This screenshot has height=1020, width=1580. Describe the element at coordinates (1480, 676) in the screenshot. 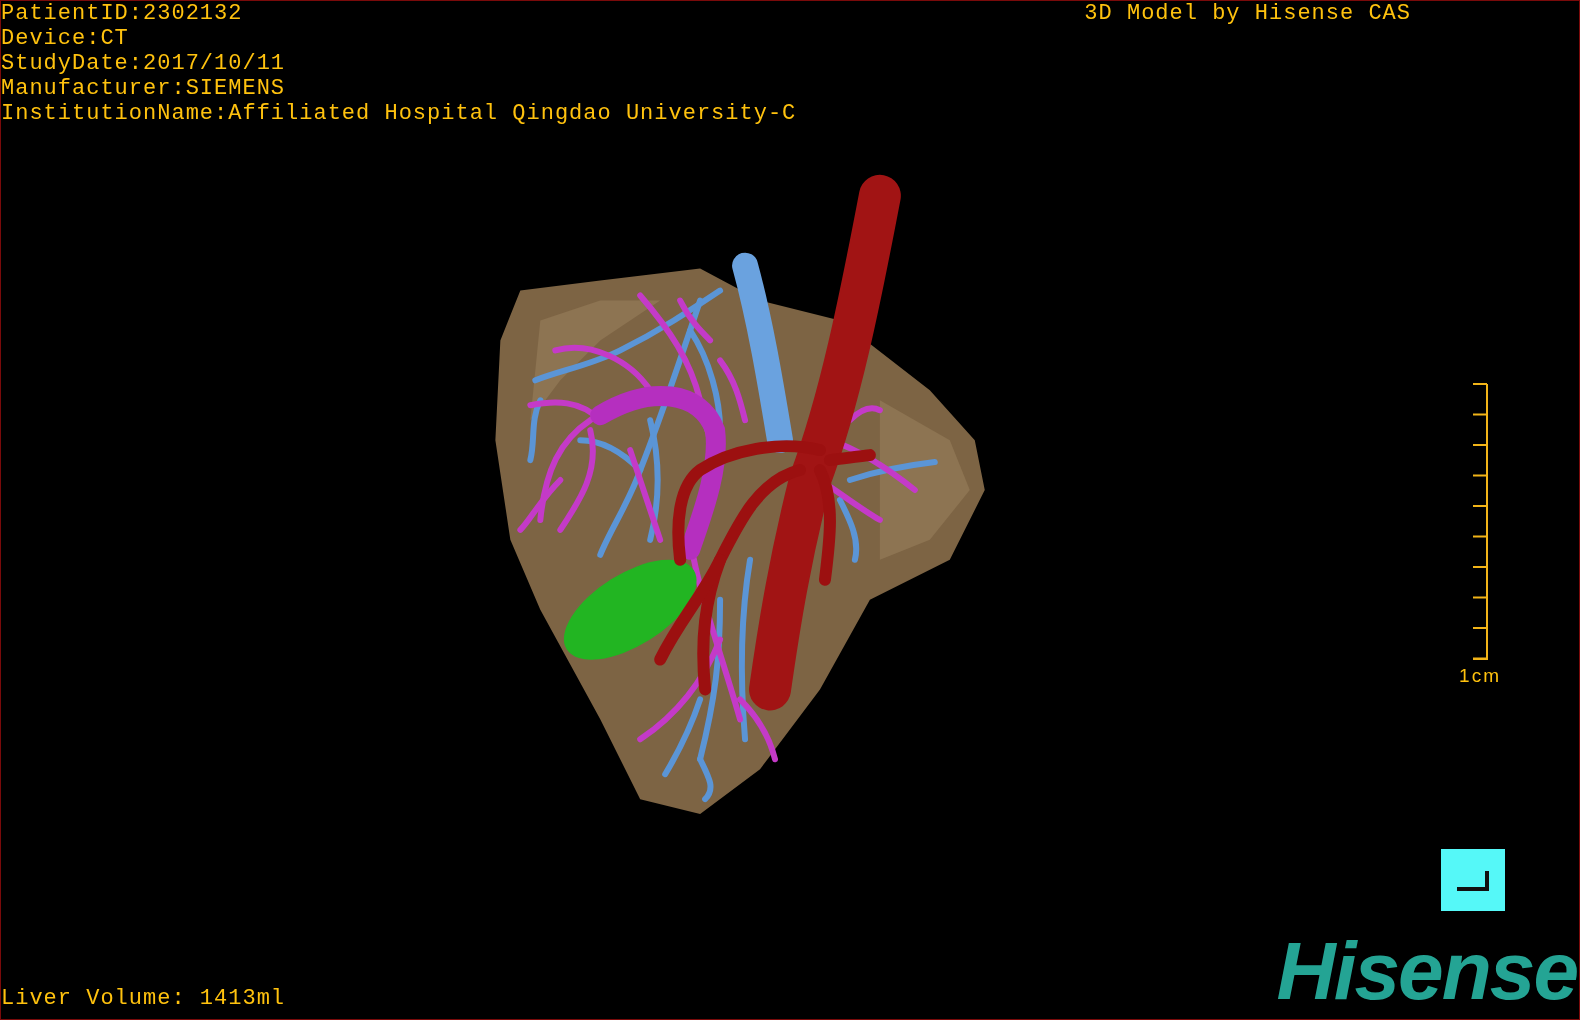

I see `scale-label: 1cm` at that location.